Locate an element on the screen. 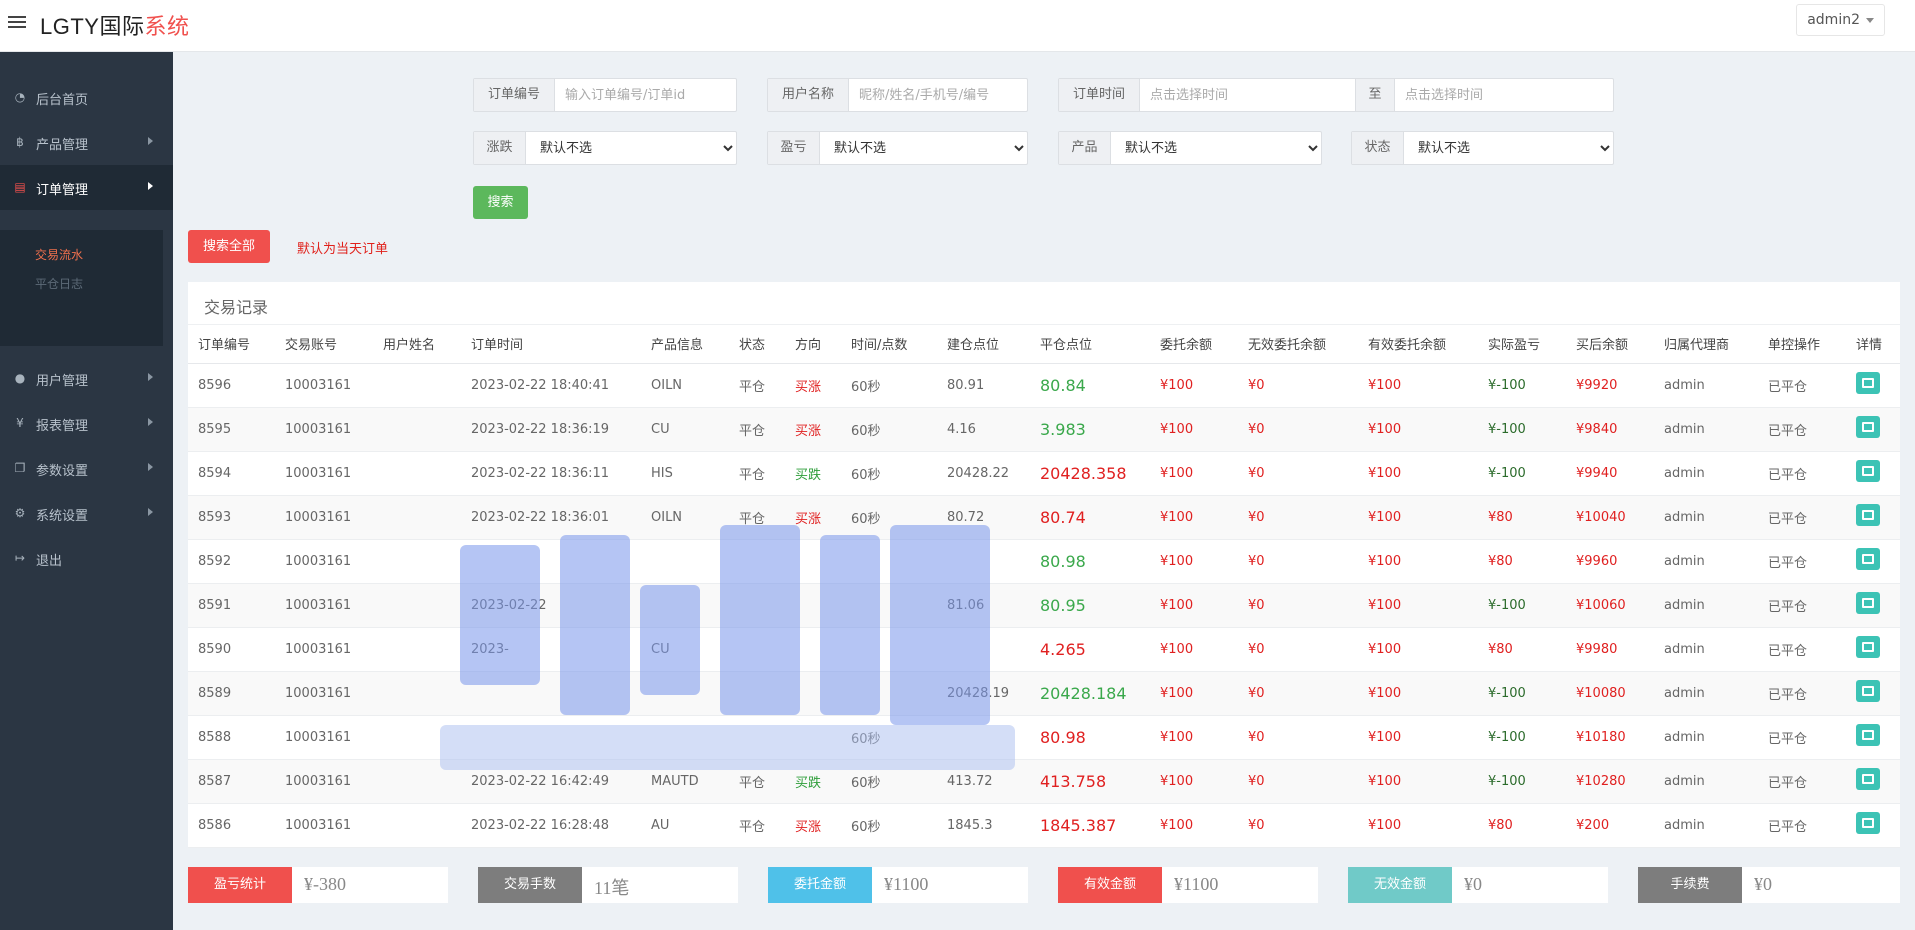 The image size is (1915, 930). column-header: 方向 is located at coordinates (813, 344).